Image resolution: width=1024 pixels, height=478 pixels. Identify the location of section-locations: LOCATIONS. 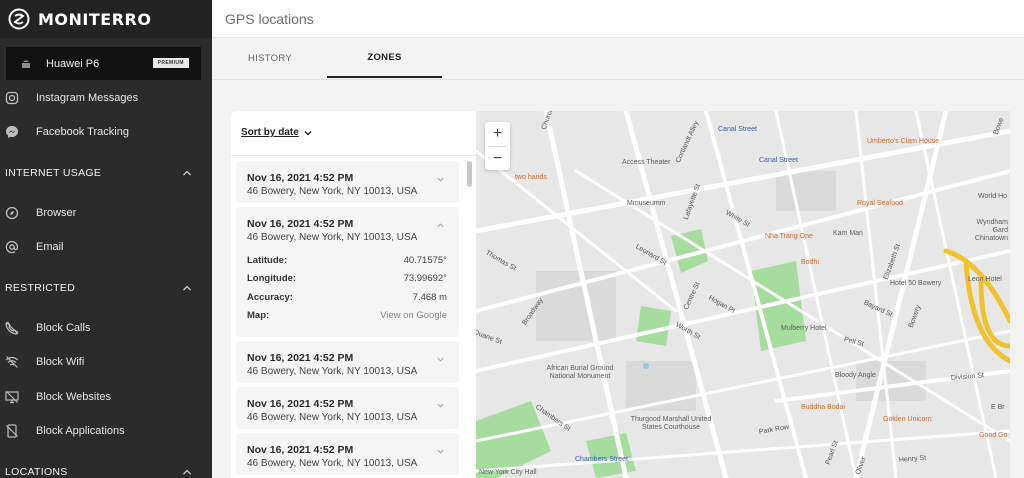
(106, 469).